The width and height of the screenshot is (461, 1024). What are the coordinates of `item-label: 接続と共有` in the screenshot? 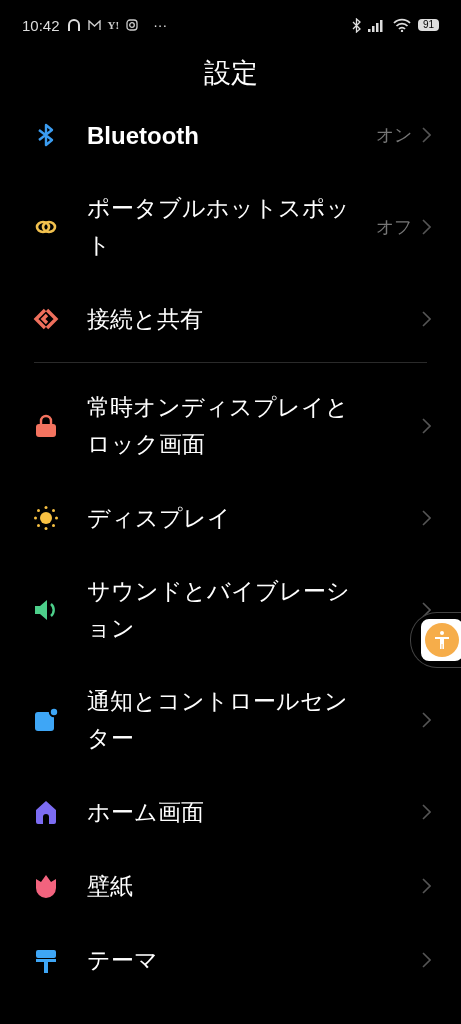 It's located at (145, 319).